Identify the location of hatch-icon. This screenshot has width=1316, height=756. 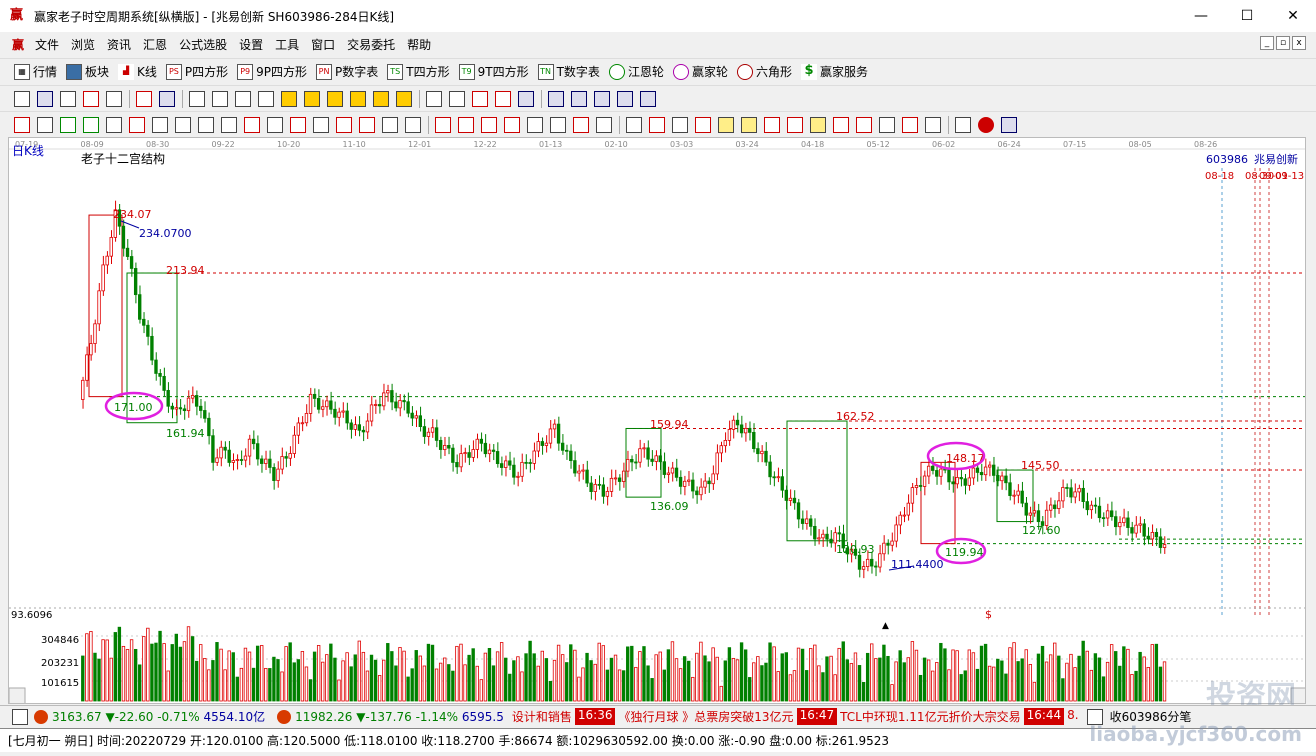
(489, 124).